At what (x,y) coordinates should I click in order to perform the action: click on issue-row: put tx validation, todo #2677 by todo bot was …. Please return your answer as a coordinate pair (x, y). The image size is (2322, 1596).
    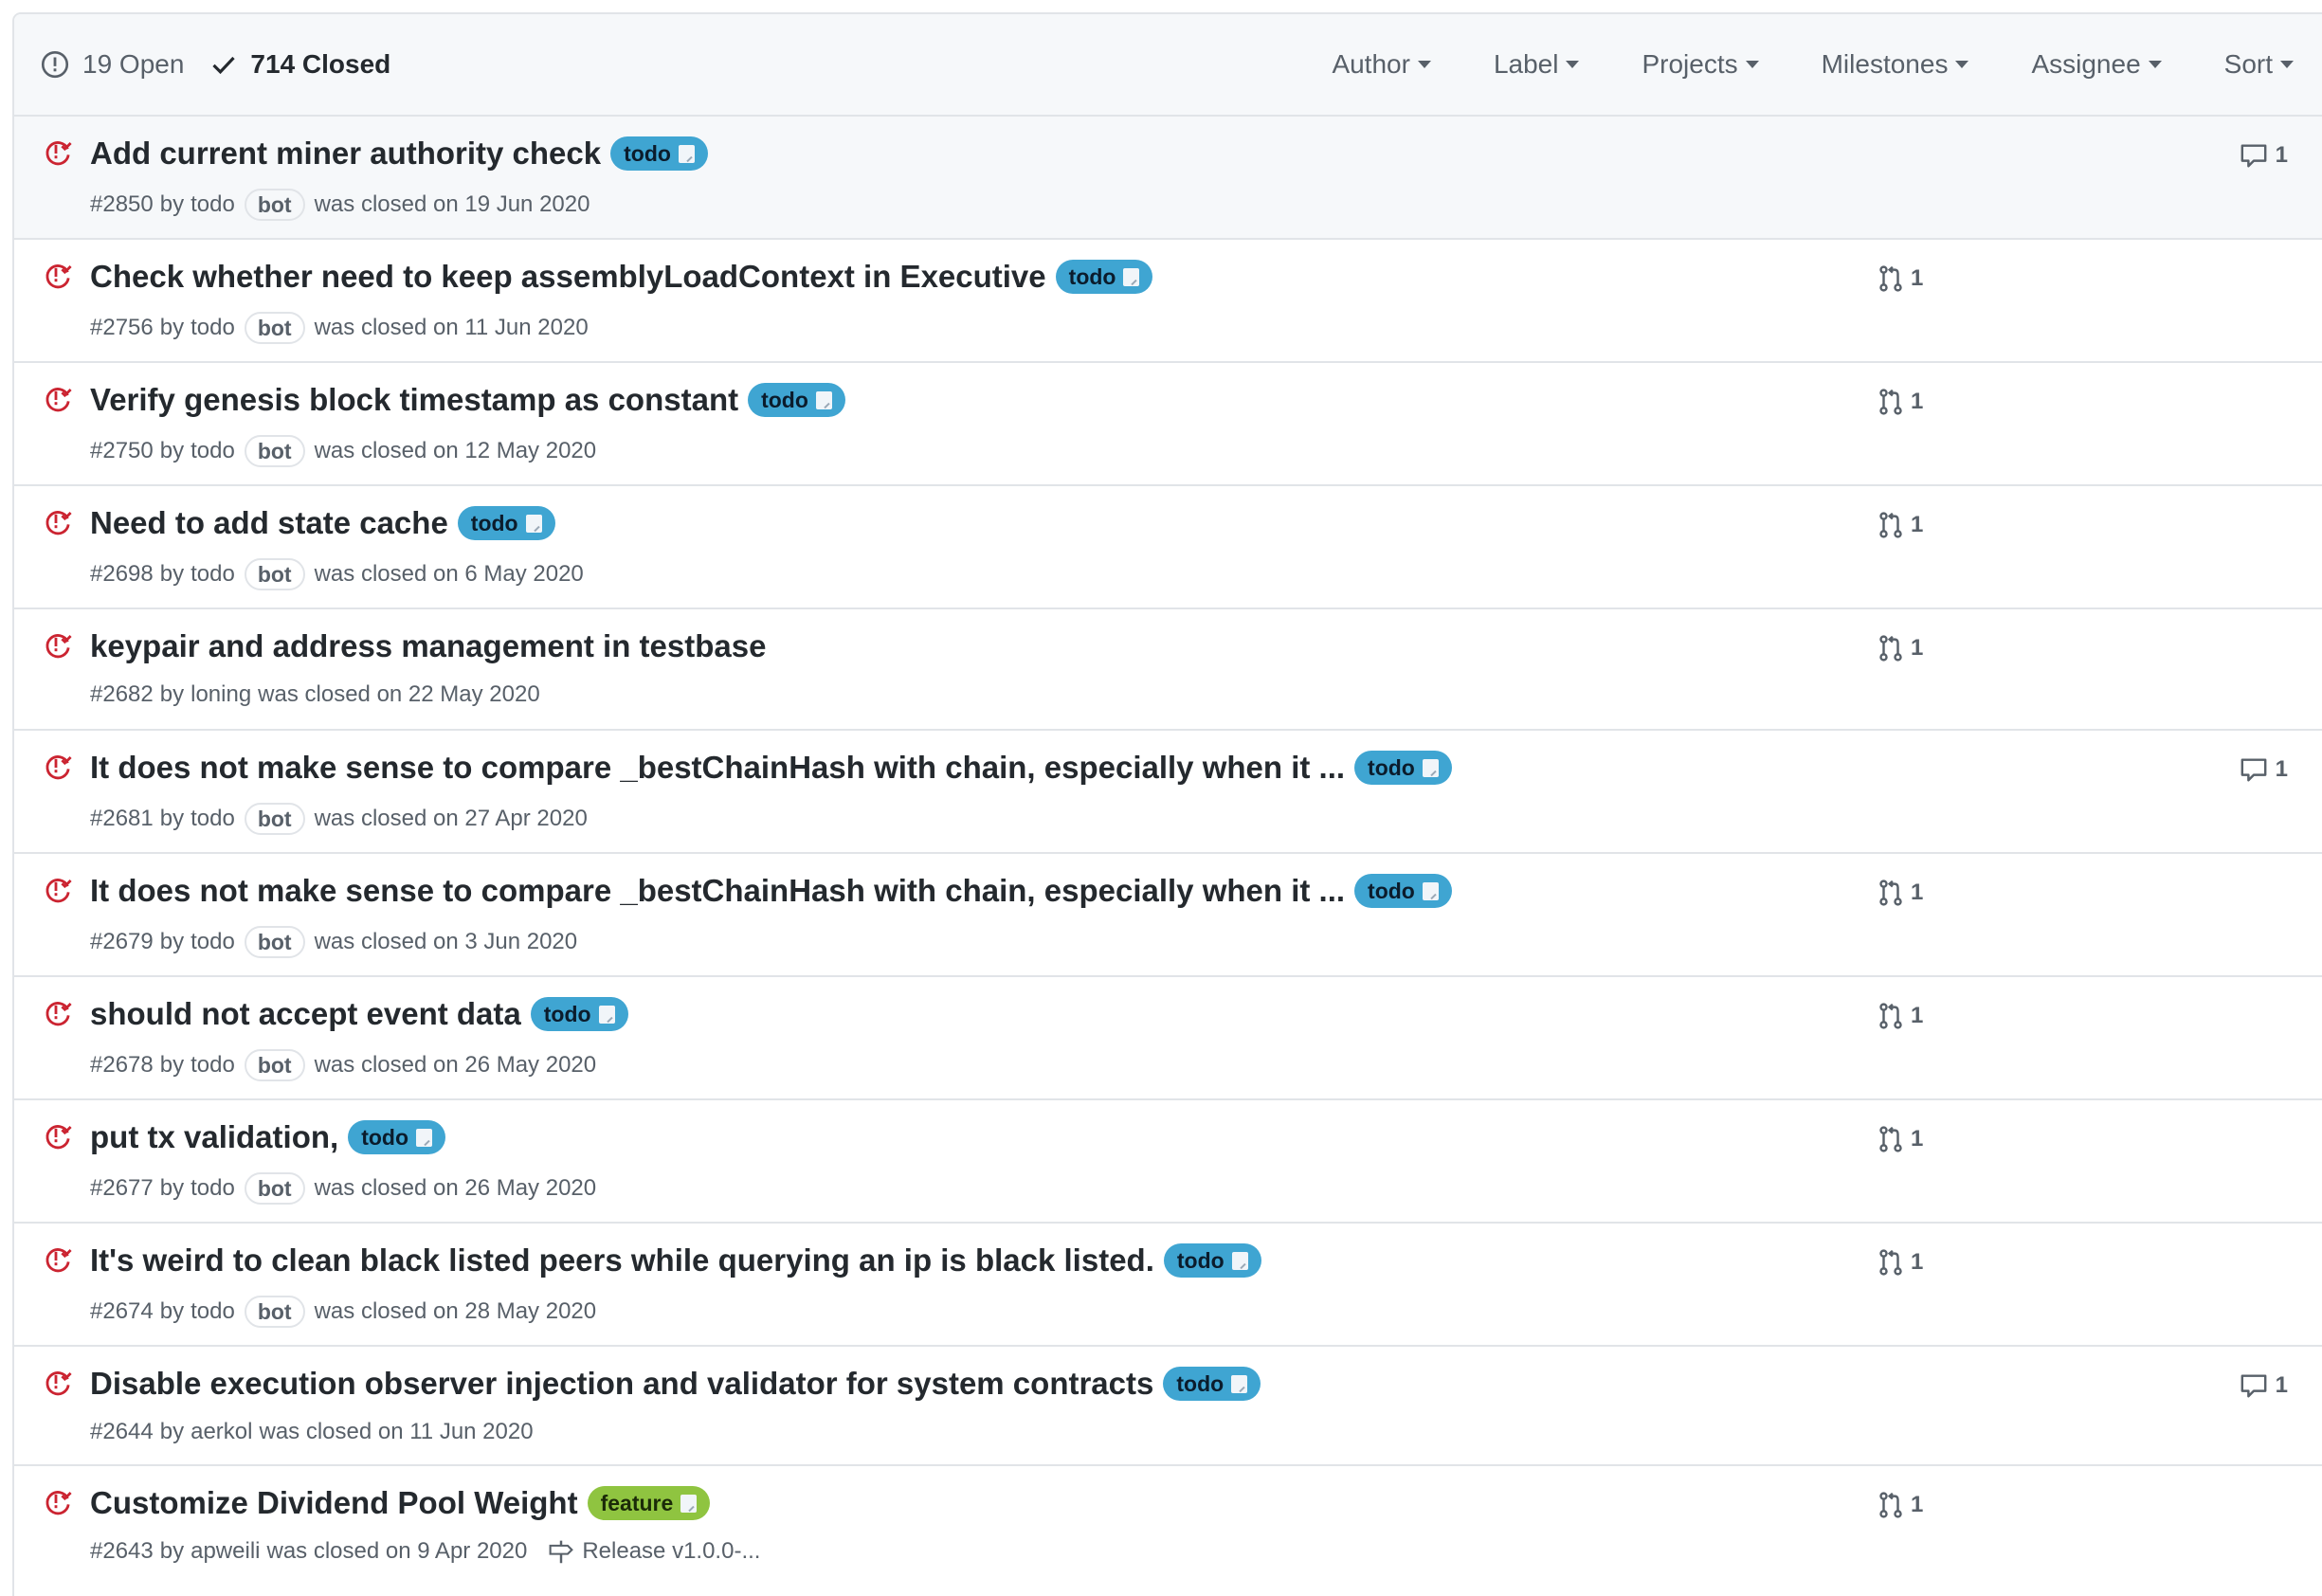
    Looking at the image, I should click on (1168, 1162).